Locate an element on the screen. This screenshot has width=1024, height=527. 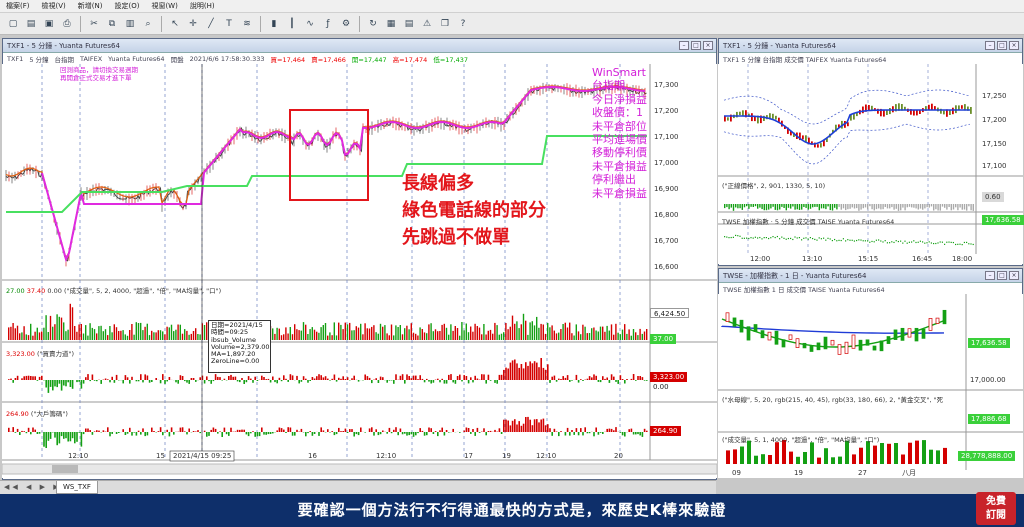
save-icon: ▣ is located at coordinates (49, 24).